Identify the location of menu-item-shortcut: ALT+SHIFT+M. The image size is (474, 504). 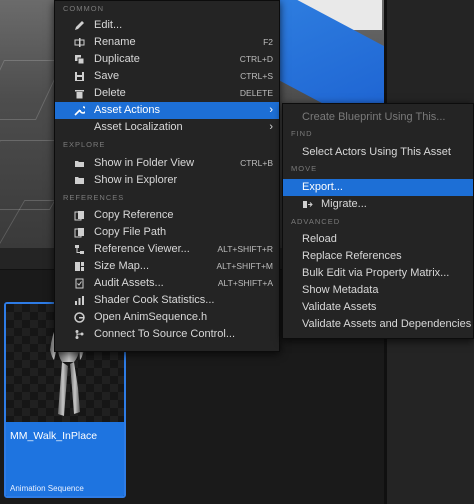
(244, 266).